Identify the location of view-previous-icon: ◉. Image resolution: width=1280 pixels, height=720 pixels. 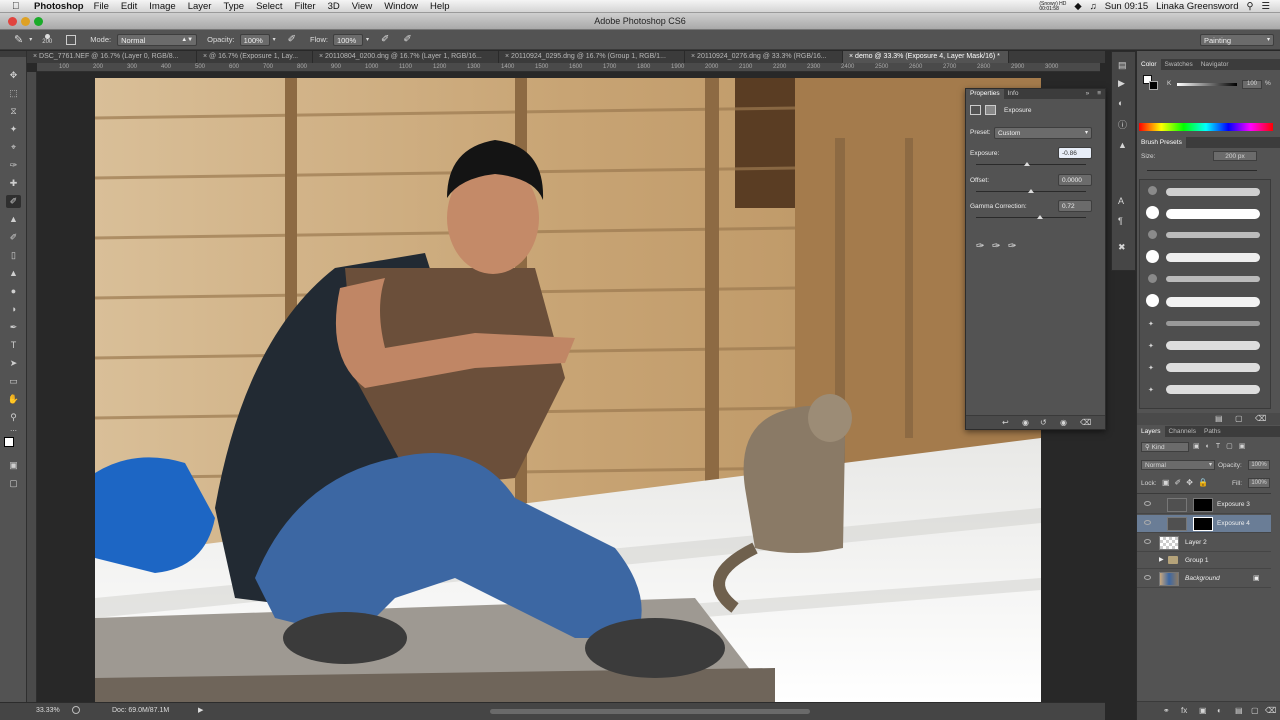
(1025, 422).